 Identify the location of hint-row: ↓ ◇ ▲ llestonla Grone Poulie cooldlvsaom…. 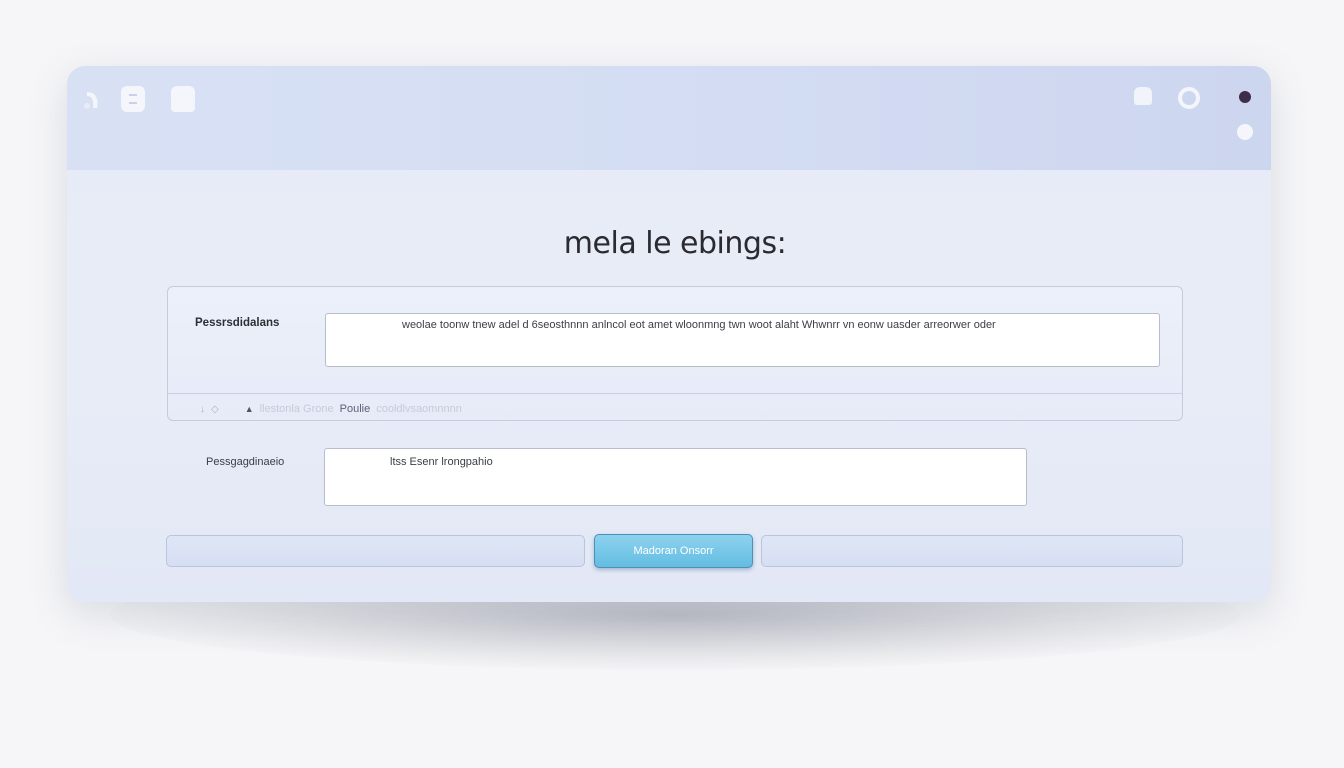
(331, 409).